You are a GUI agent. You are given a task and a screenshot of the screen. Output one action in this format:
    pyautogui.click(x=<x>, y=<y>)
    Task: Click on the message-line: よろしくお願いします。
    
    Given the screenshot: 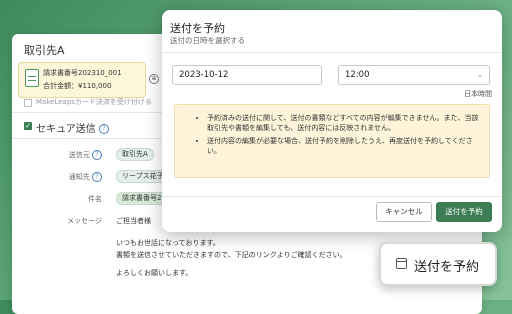 What is the action you would take?
    pyautogui.click(x=154, y=273)
    